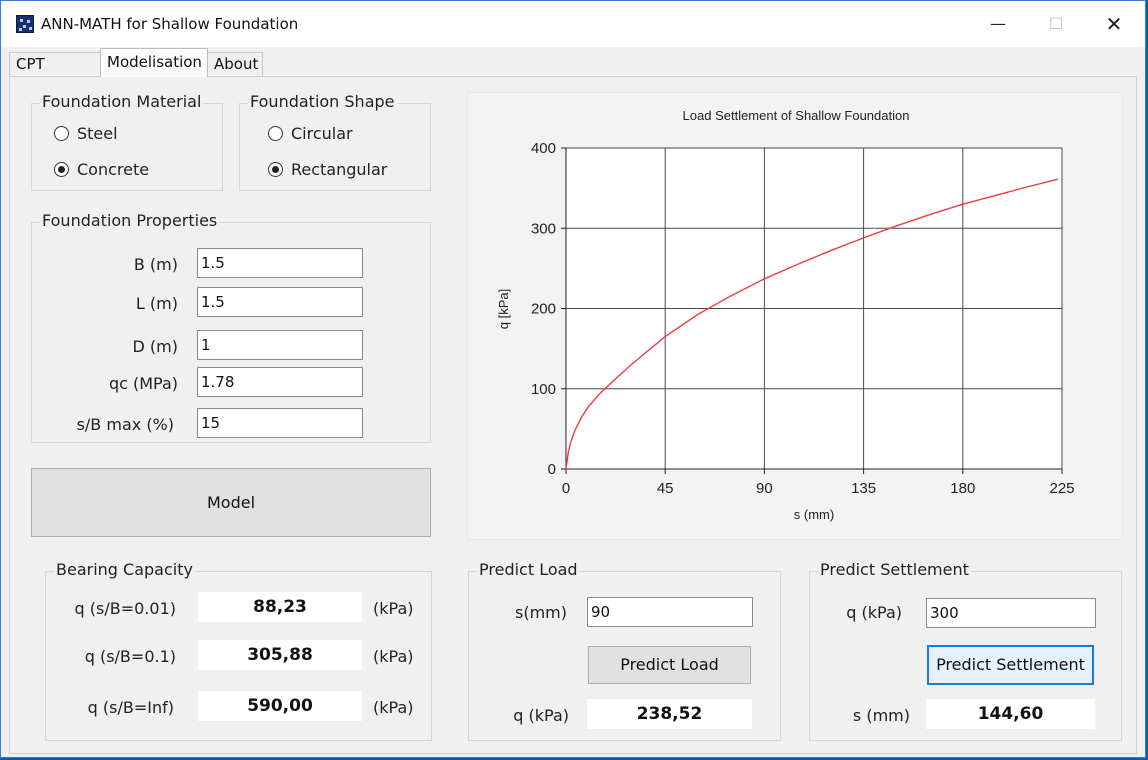 Image resolution: width=1148 pixels, height=760 pixels. What do you see at coordinates (881, 715) in the screenshot?
I see `predict-settlement-output-label: s (mm)` at bounding box center [881, 715].